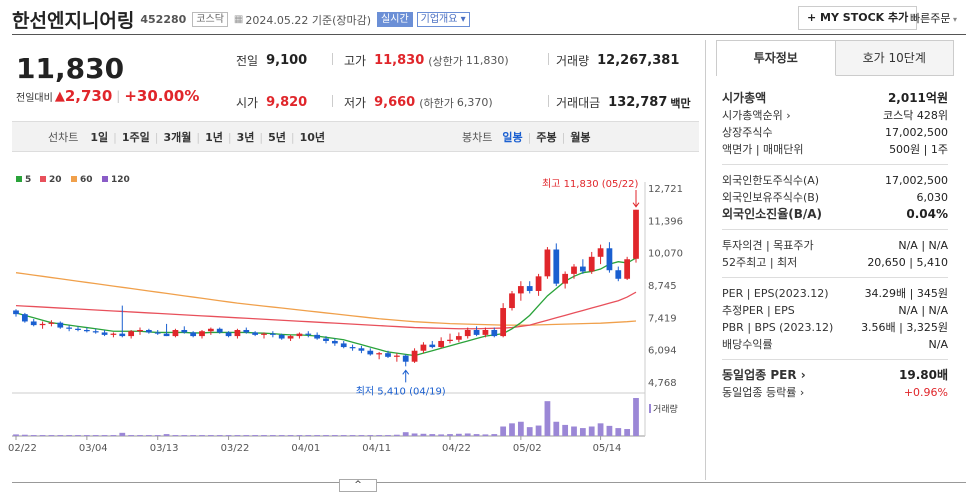 Image resolution: width=966 pixels, height=492 pixels. Describe the element at coordinates (835, 310) in the screenshot. I see `panel-row: 추정PER | EPS N/A | N/A` at that location.